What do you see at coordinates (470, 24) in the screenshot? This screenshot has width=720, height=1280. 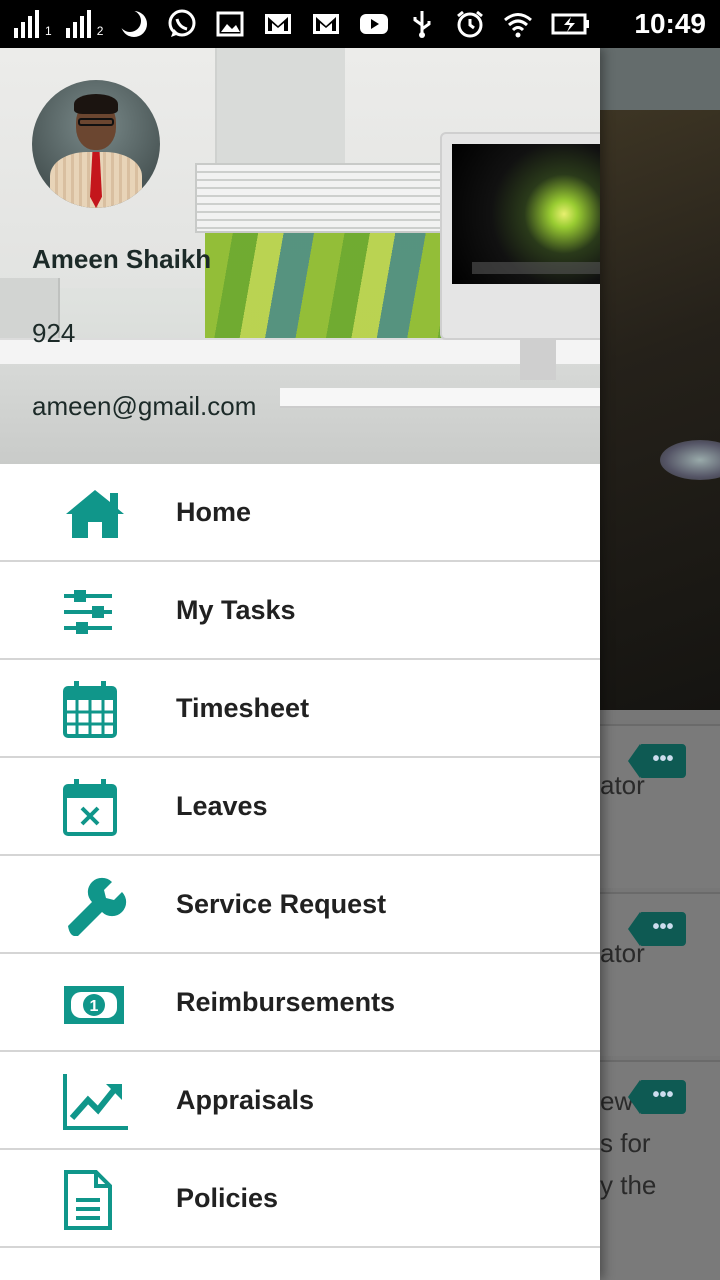 I see `alarm-icon` at bounding box center [470, 24].